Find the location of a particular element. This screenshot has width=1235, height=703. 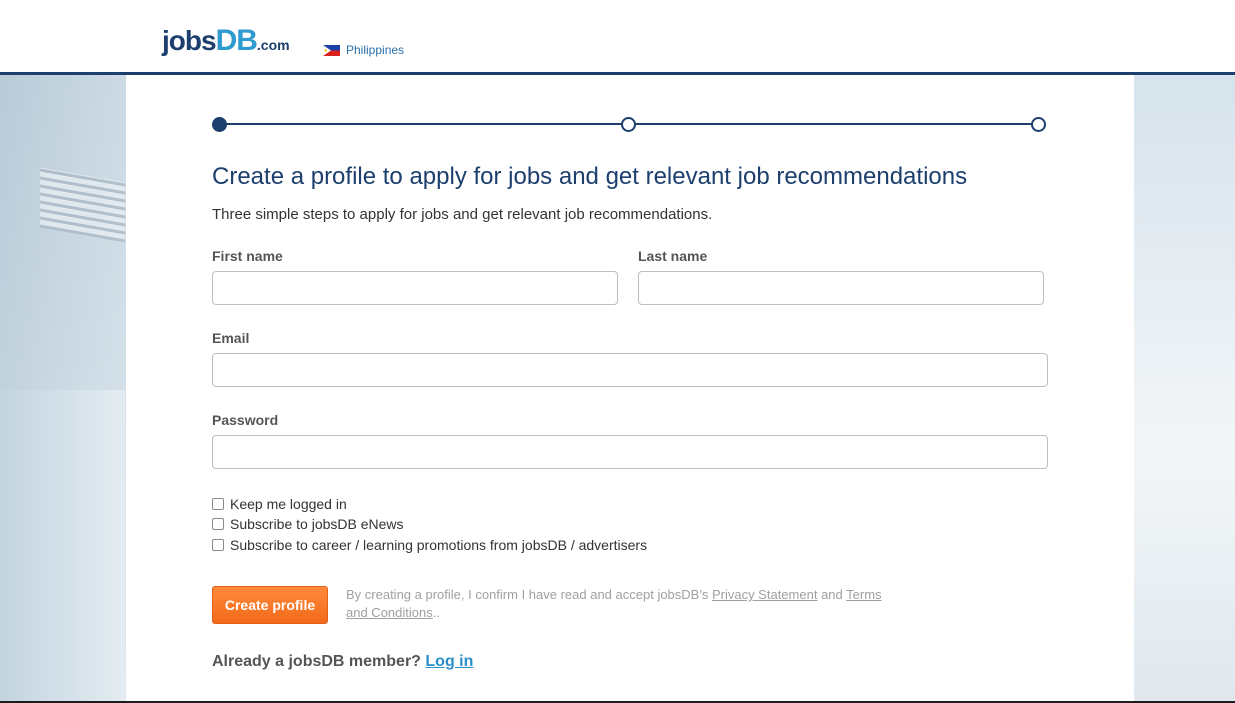

login-link: Log in is located at coordinates (449, 661).